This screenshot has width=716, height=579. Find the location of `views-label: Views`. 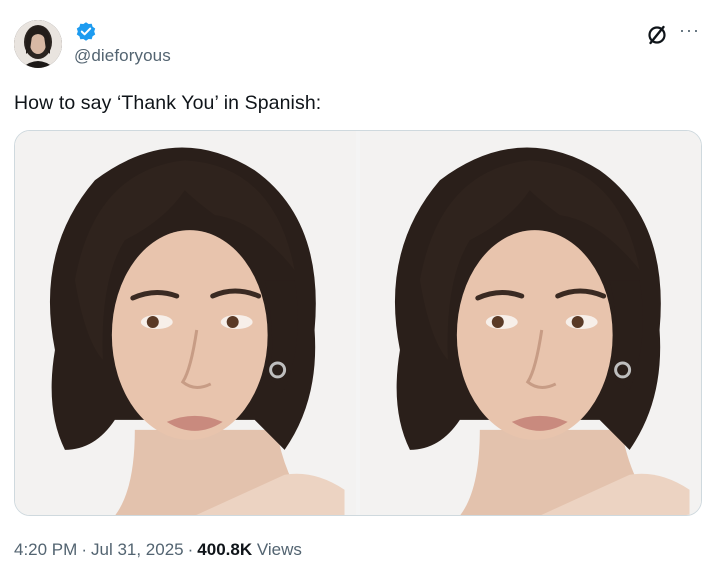

views-label: Views is located at coordinates (279, 549).